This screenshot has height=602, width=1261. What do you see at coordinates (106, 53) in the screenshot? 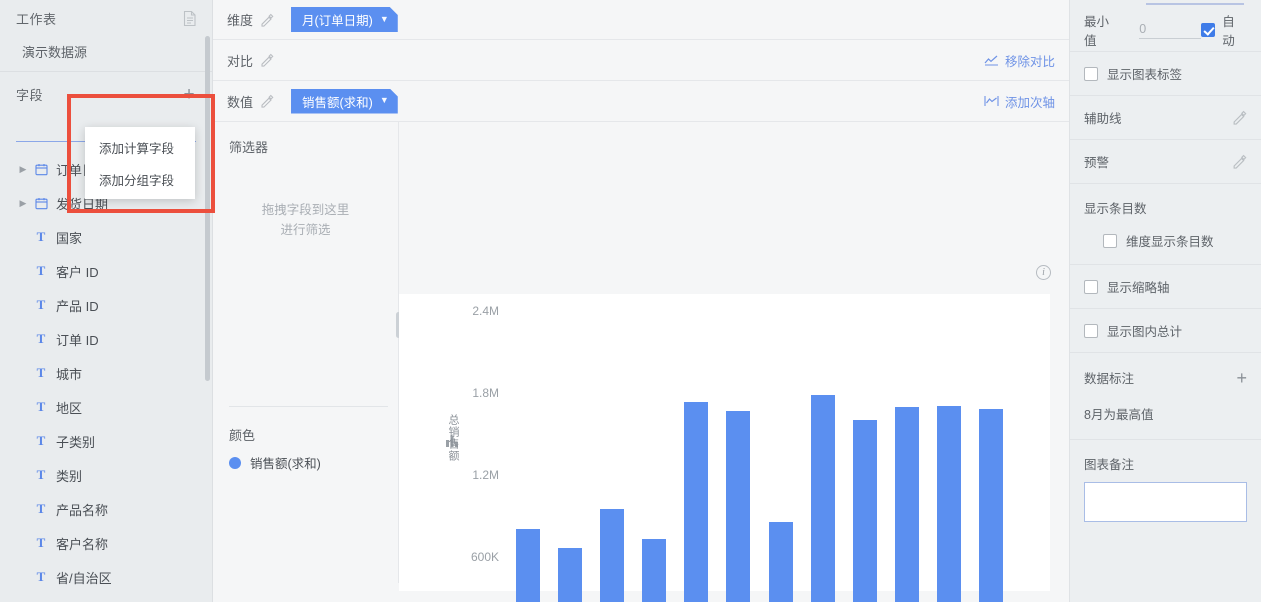
I see `datasource-name: 演示数据源` at bounding box center [106, 53].